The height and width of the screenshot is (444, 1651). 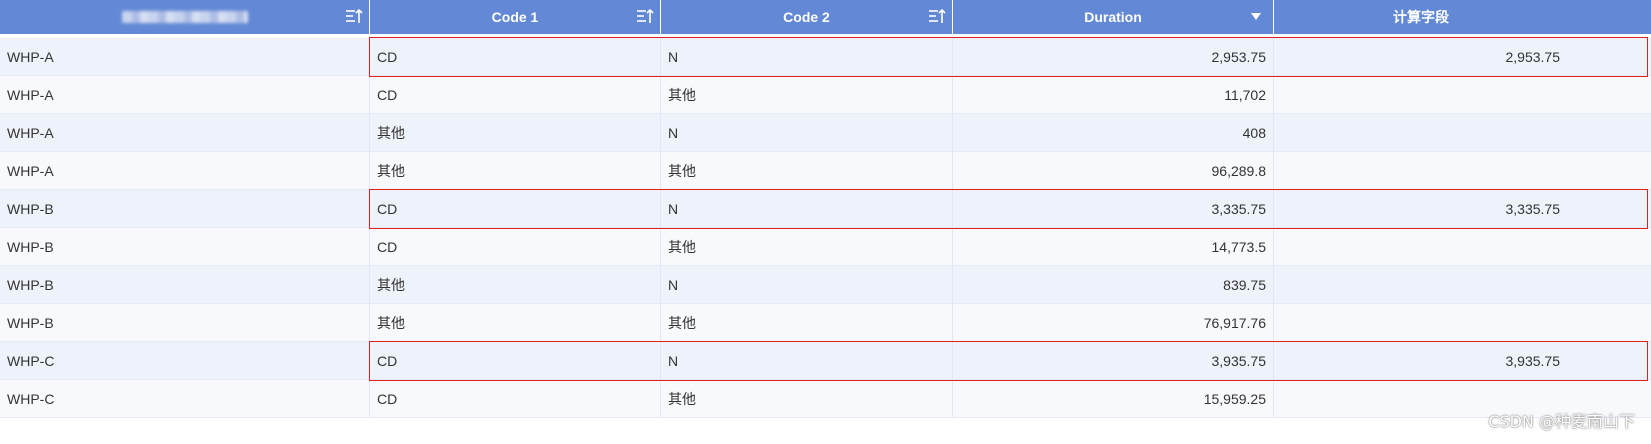 I want to click on column-header-calculated-field: 计算字段, so click(x=1421, y=17).